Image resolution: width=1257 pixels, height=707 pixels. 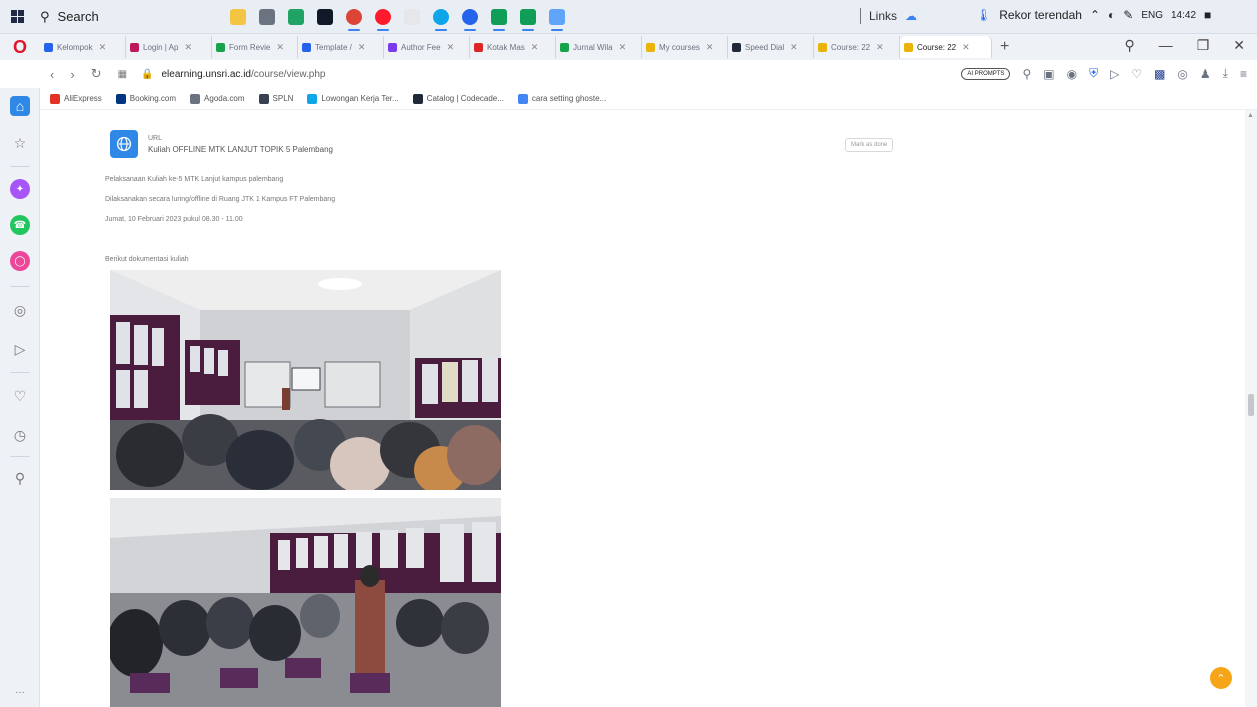 What do you see at coordinates (1225, 73) in the screenshot?
I see `download-icon: ⤓` at bounding box center [1225, 73].